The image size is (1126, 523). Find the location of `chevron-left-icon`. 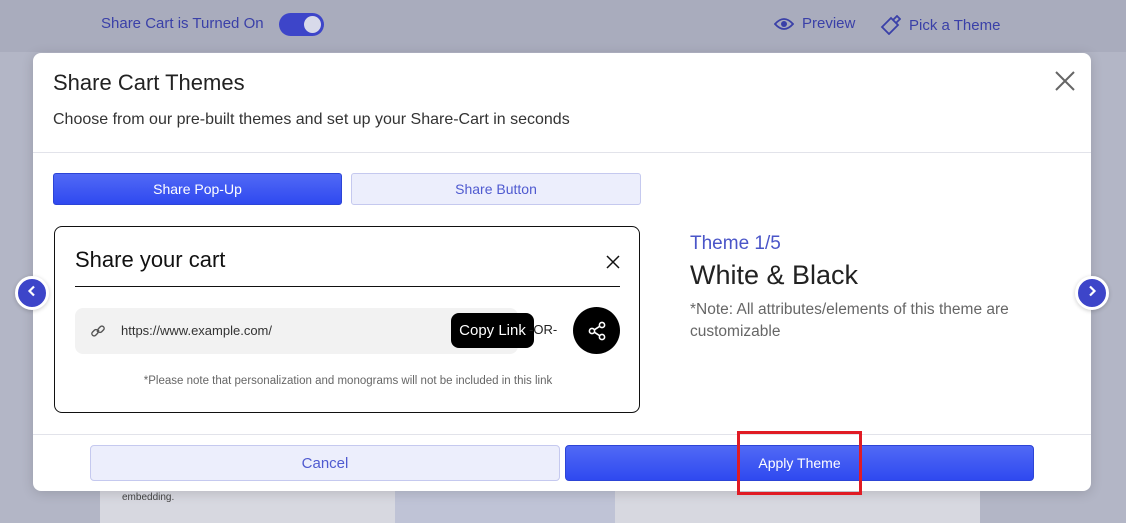

chevron-left-icon is located at coordinates (32, 293).